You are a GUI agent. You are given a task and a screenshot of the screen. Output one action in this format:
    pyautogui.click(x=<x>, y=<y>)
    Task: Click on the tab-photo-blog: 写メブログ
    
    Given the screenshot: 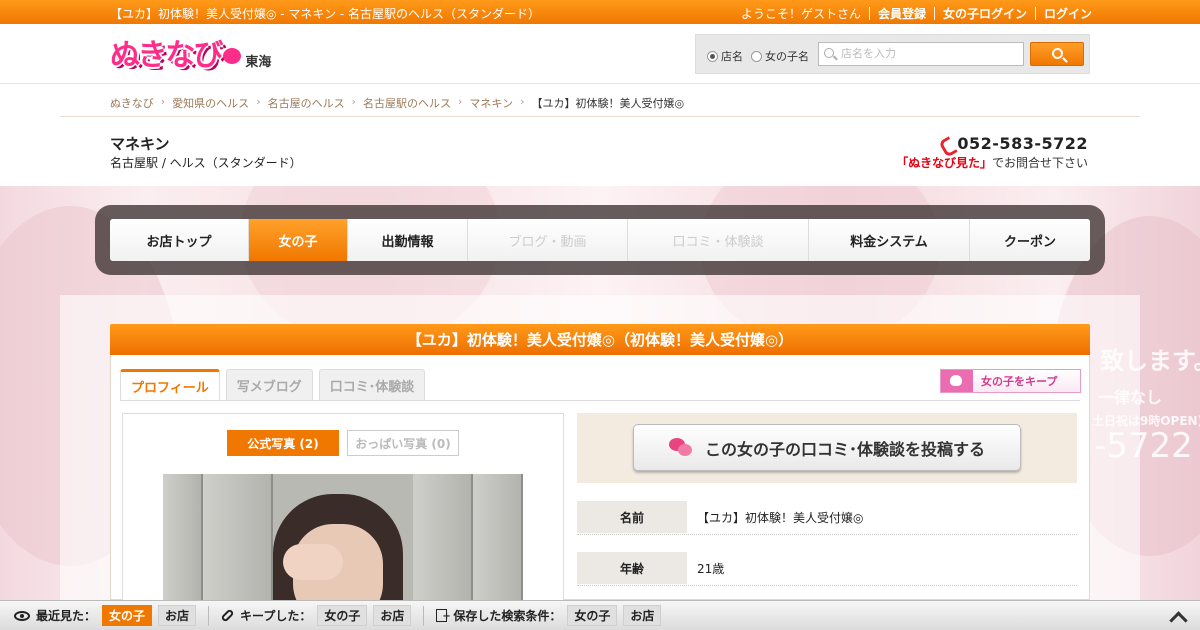 What is the action you would take?
    pyautogui.click(x=269, y=384)
    